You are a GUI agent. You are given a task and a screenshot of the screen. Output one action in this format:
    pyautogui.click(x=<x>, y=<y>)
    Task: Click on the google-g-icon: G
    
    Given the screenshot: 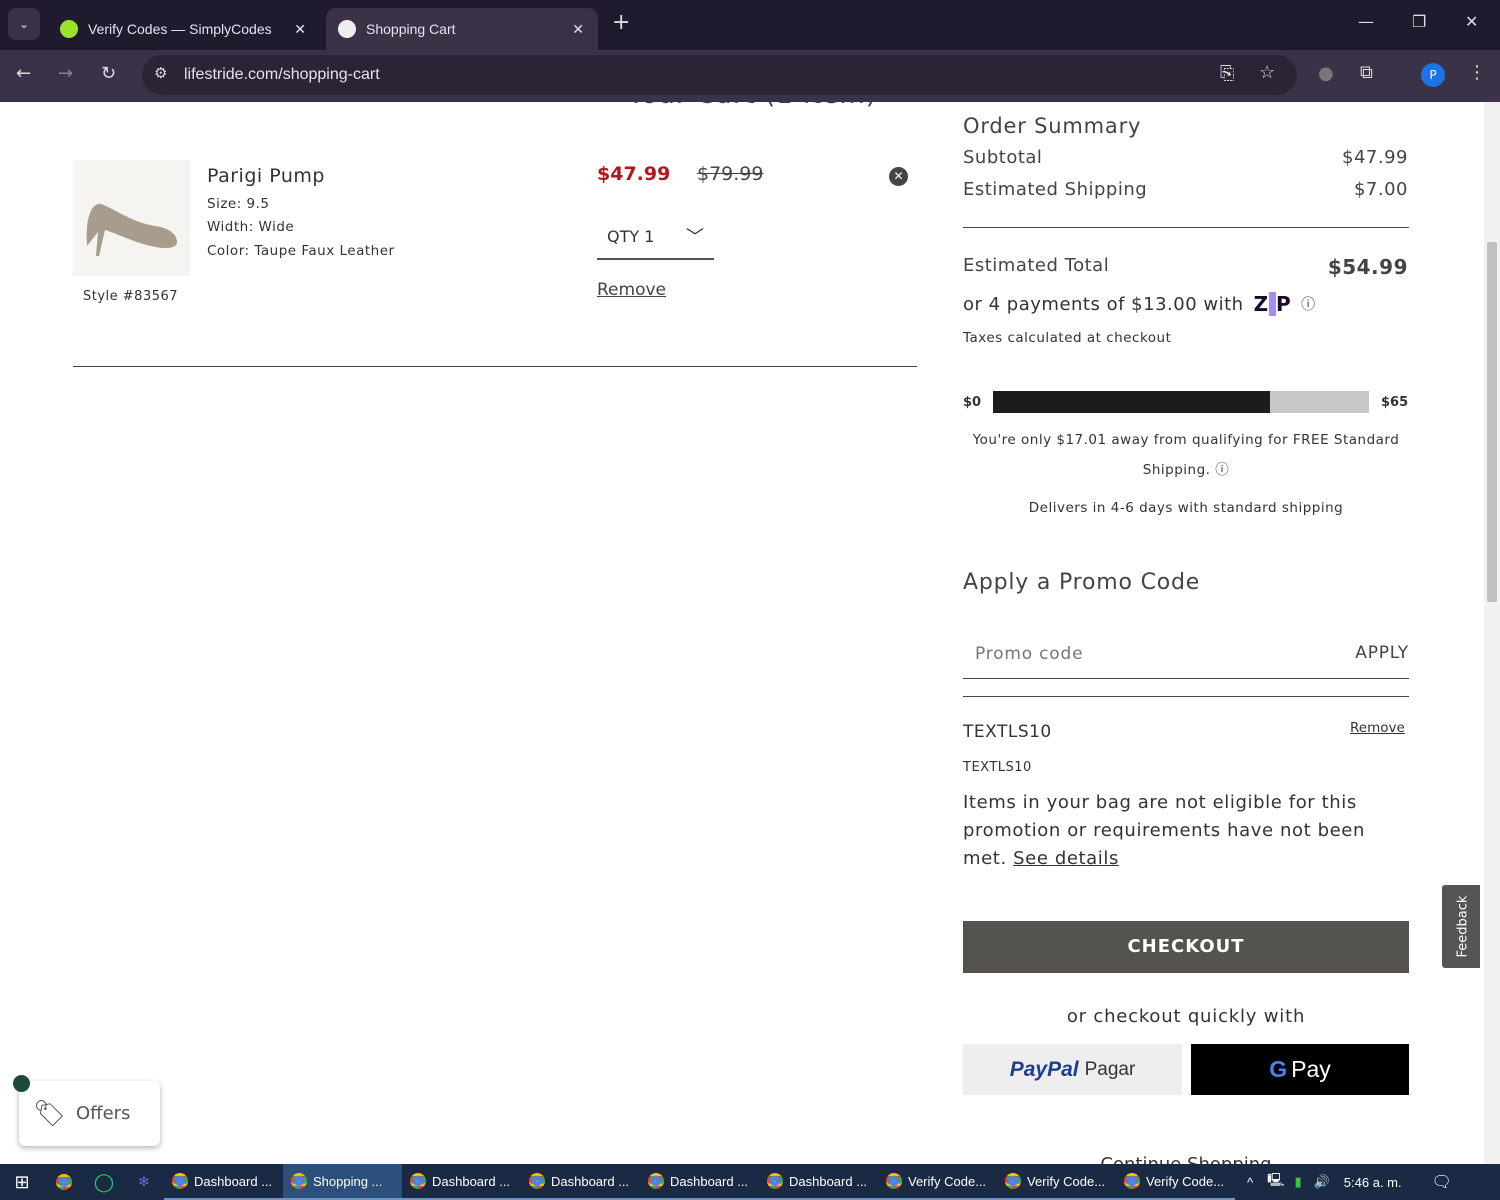 What is the action you would take?
    pyautogui.click(x=1278, y=1069)
    